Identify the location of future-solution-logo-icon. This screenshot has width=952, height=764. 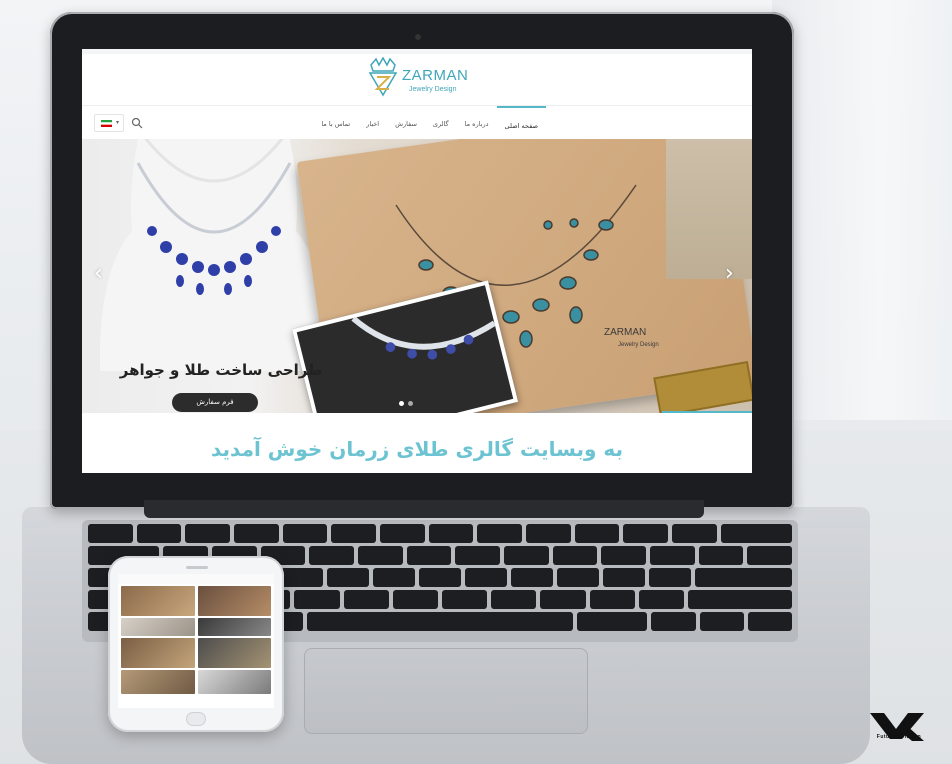
(897, 727).